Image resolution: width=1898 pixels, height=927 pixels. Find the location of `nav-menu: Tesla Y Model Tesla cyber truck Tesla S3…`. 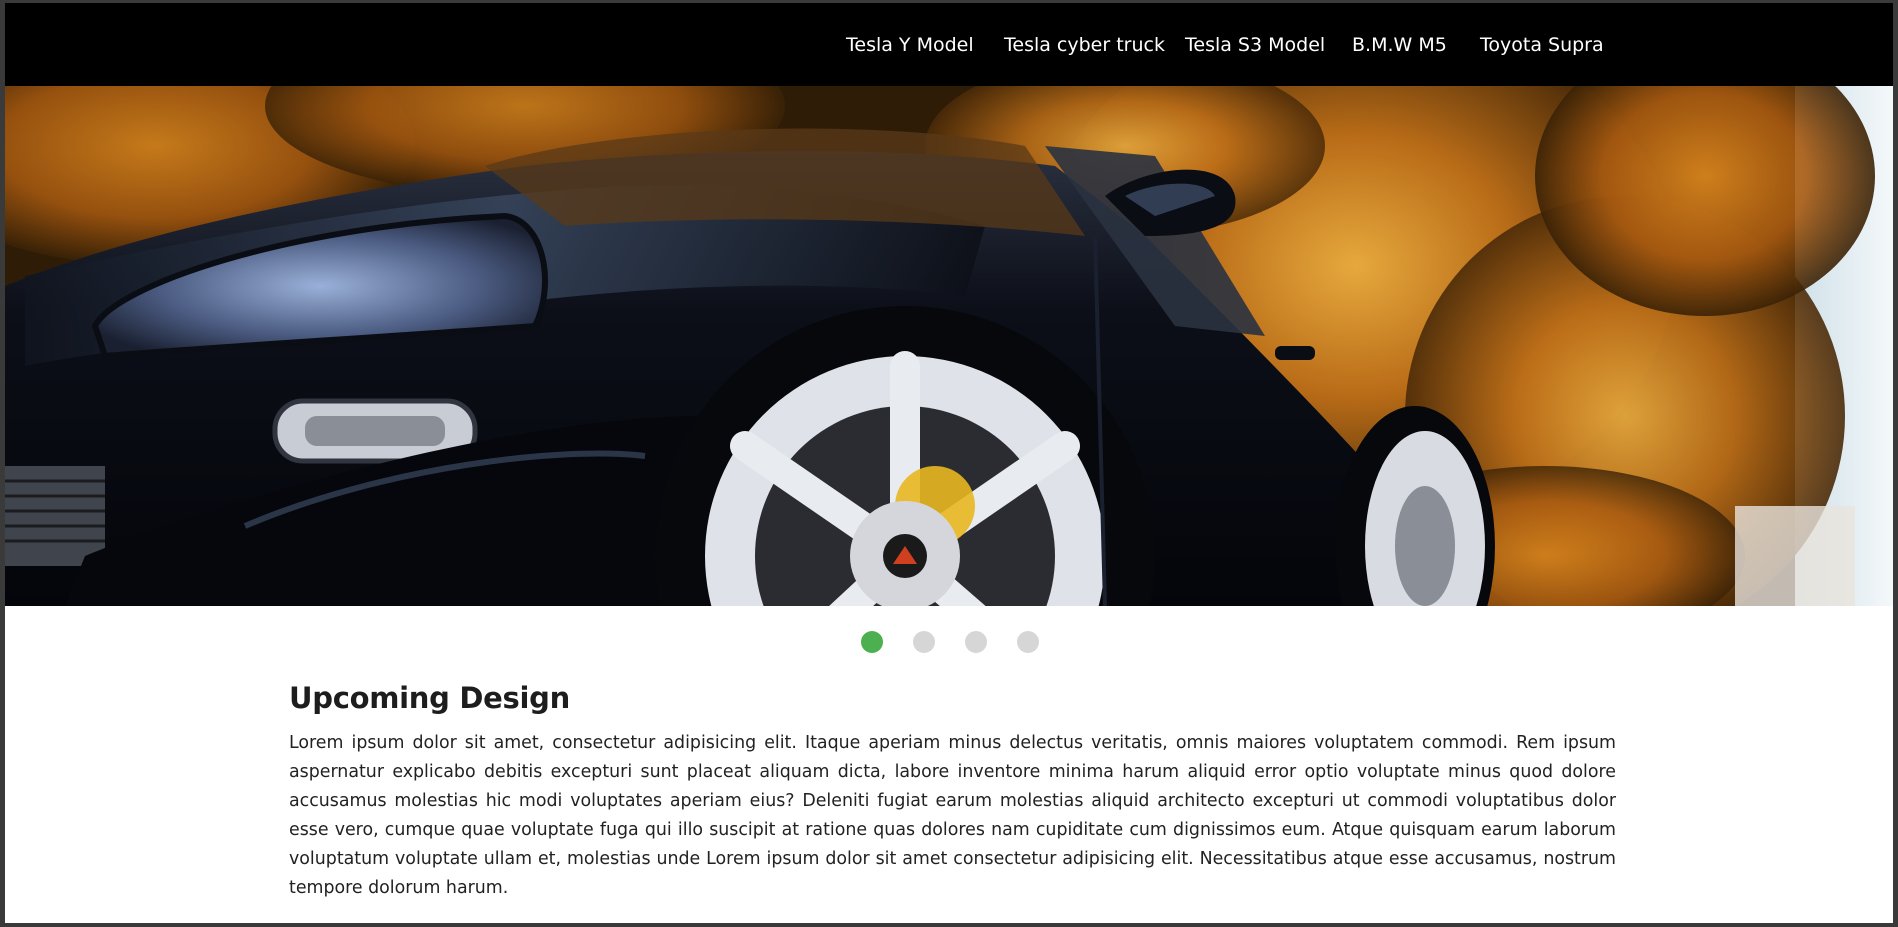

nav-menu: Tesla Y Model Tesla cyber truck Tesla S3… is located at coordinates (949, 44).